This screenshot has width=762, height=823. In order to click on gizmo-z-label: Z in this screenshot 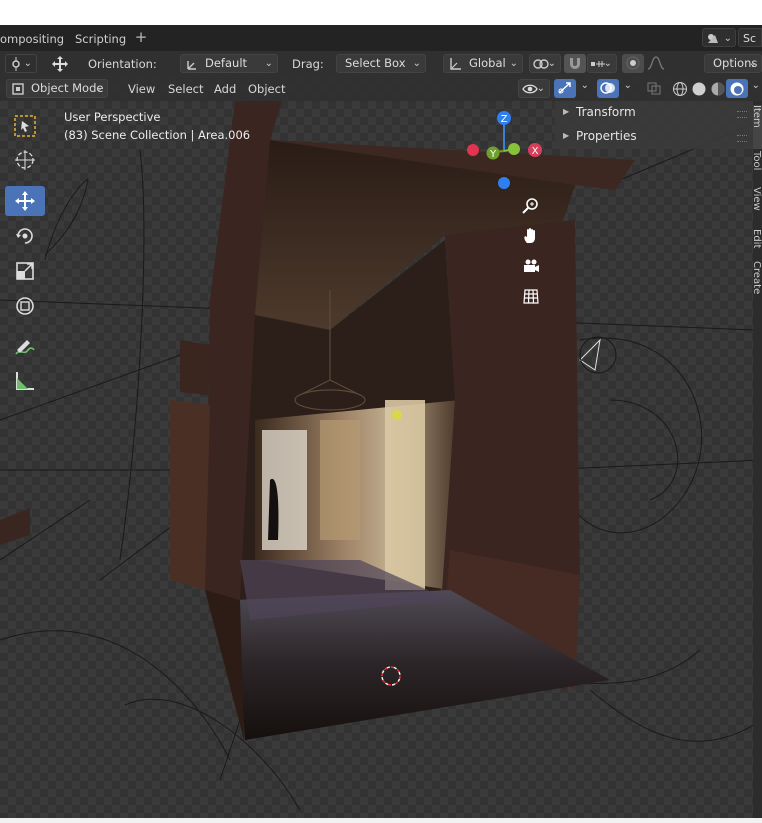, I will do `click(504, 119)`.